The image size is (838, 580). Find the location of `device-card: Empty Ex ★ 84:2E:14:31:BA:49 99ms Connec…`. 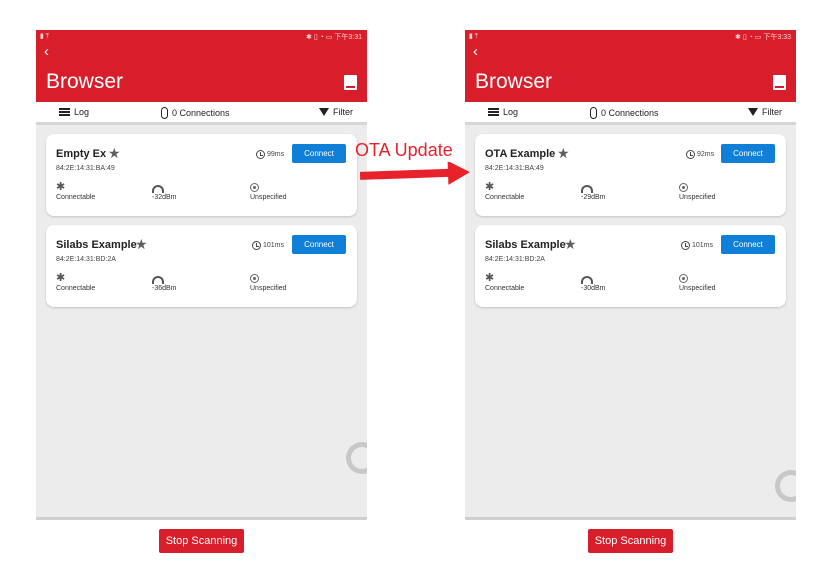

device-card: Empty Ex ★ 84:2E:14:31:BA:49 99ms Connec… is located at coordinates (201, 175).